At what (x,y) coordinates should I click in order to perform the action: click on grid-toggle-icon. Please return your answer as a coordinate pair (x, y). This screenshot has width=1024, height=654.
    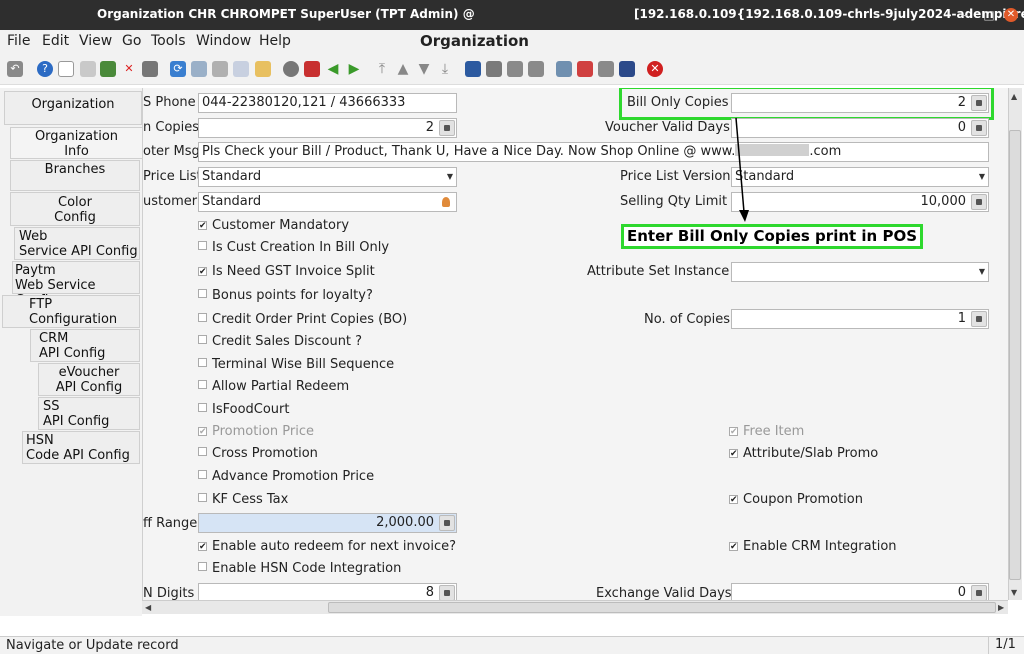
    Looking at the image, I should click on (263, 69).